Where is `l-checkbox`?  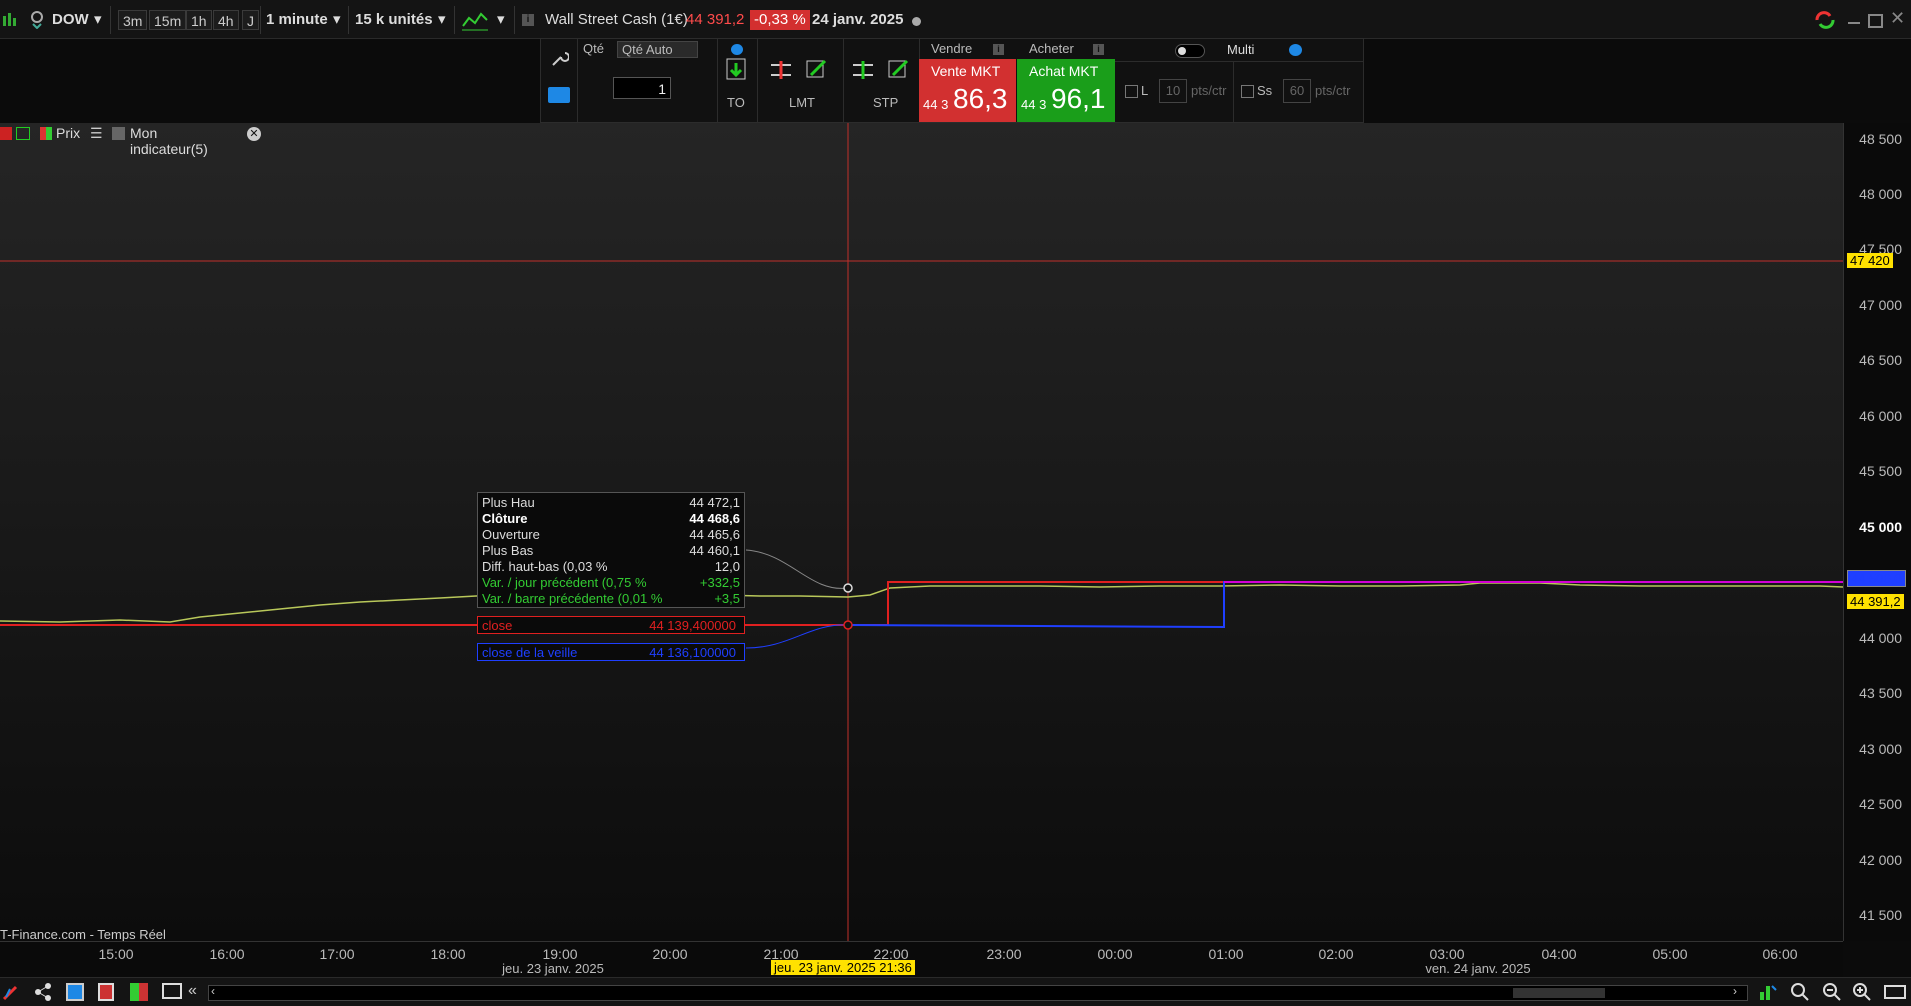
l-checkbox is located at coordinates (1131, 91).